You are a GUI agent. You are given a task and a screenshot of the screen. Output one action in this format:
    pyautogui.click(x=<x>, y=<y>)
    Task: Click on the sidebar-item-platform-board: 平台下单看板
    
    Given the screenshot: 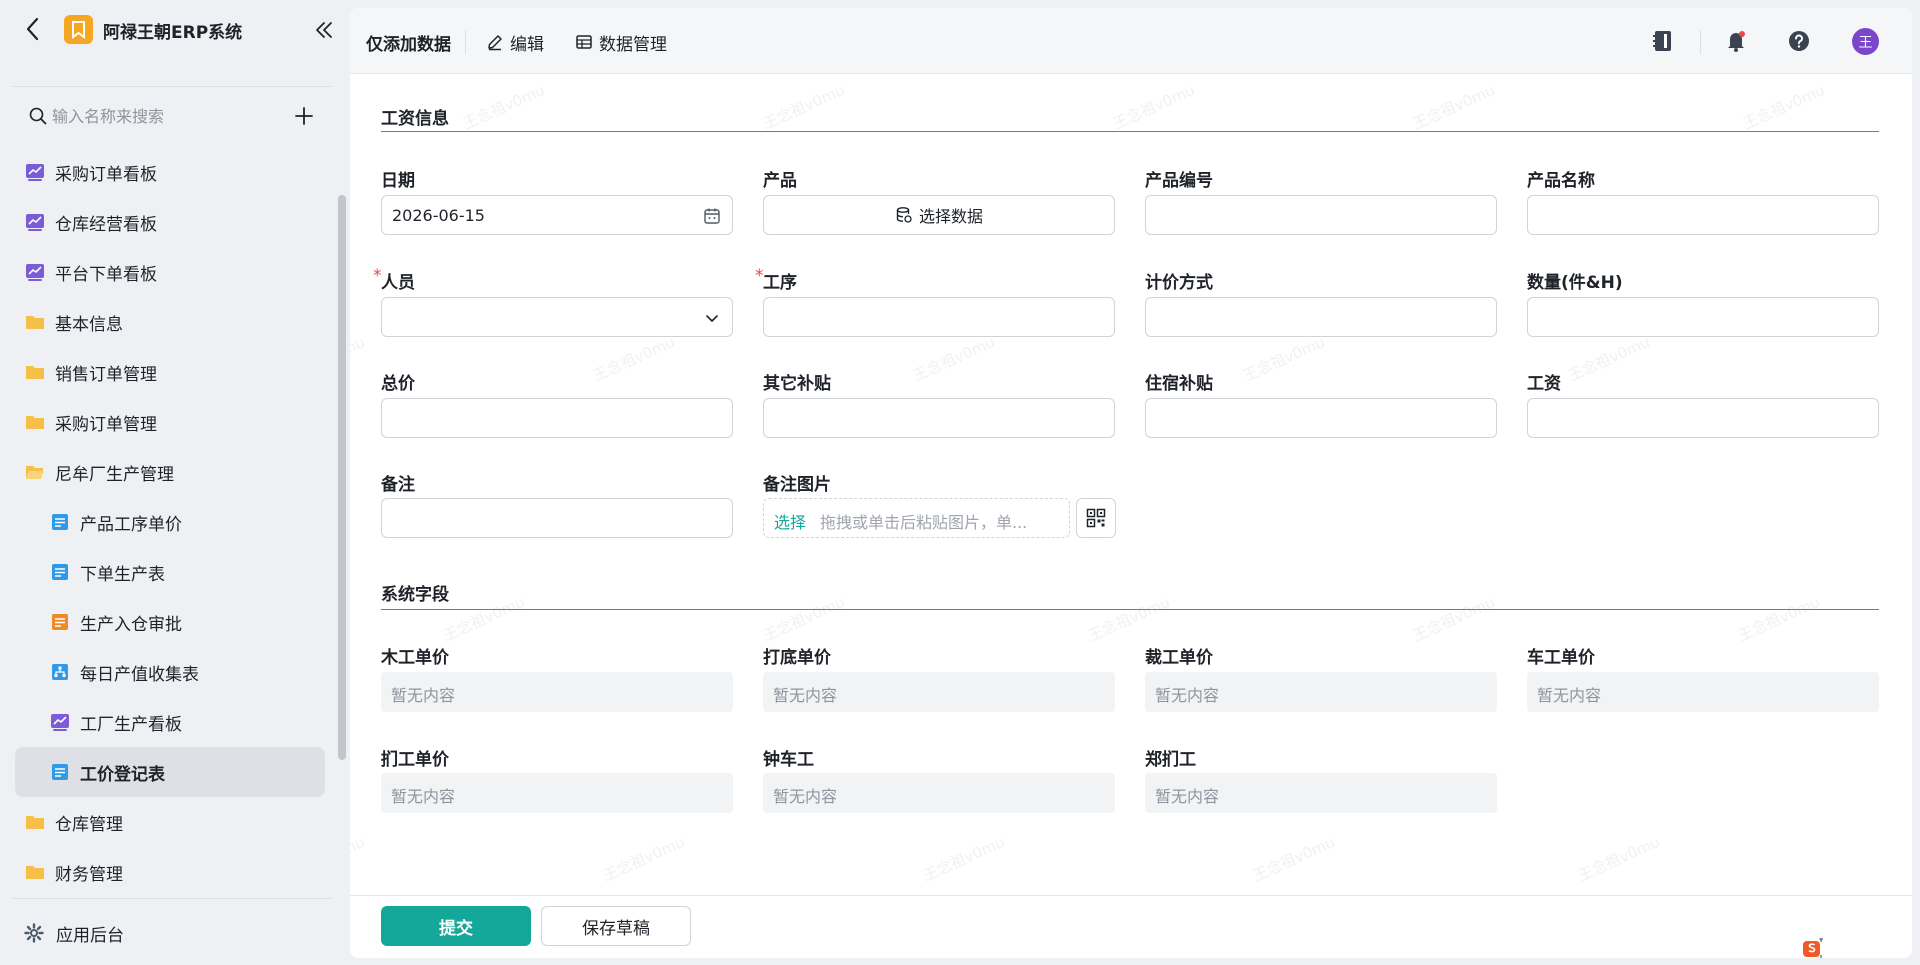 What is the action you would take?
    pyautogui.click(x=170, y=272)
    